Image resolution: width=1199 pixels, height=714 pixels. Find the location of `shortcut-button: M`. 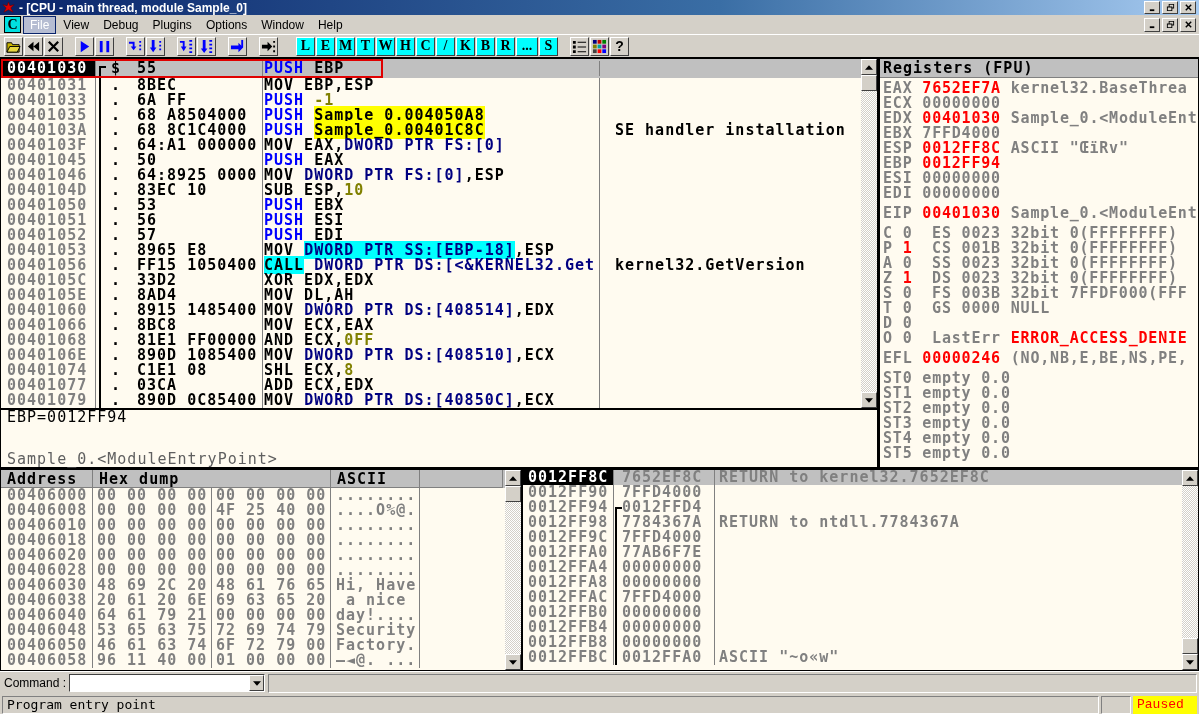

shortcut-button: M is located at coordinates (345, 46).